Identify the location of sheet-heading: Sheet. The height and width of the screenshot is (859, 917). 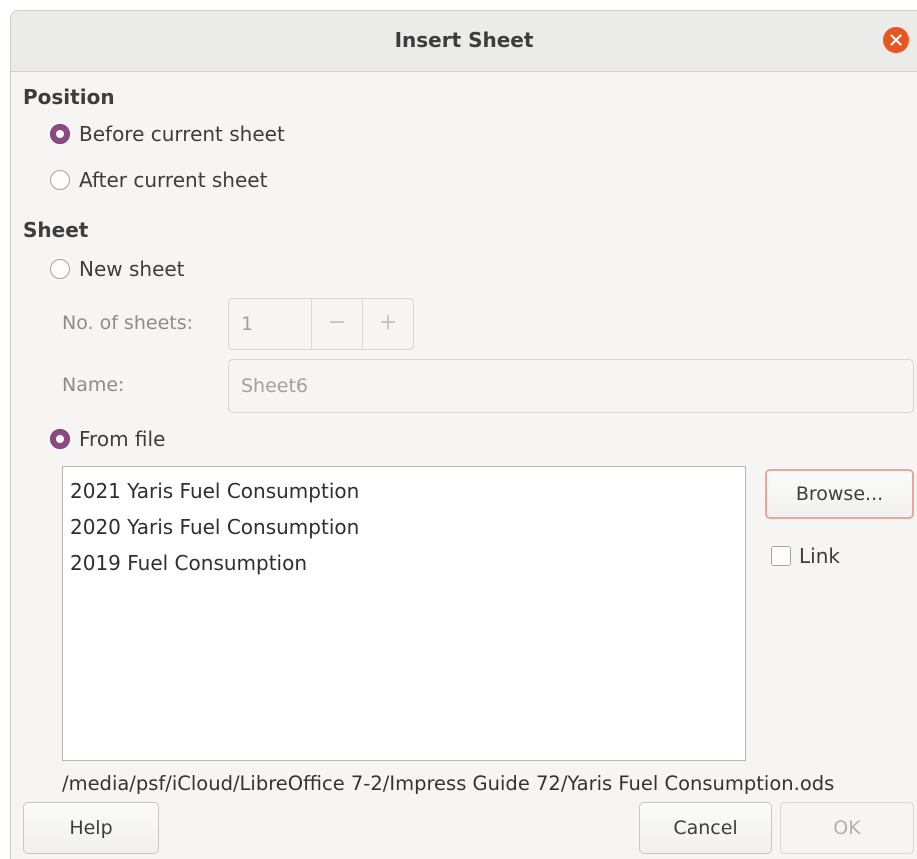
(56, 230).